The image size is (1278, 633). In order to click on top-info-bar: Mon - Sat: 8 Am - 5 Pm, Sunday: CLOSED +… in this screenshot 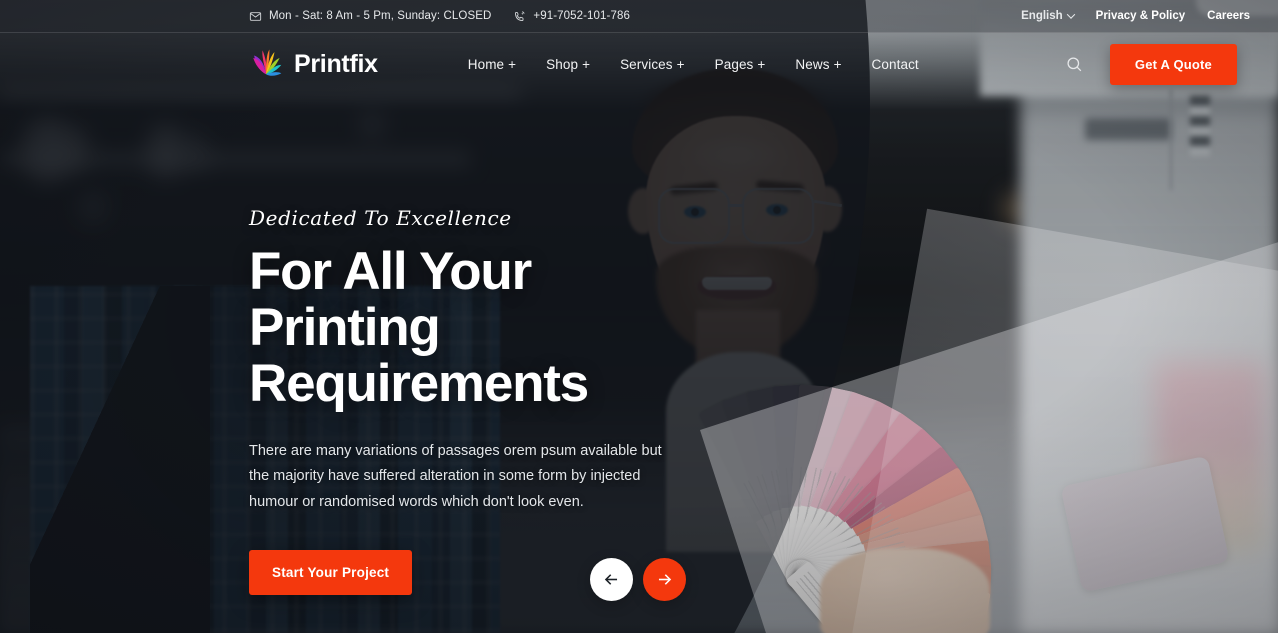, I will do `click(639, 16)`.